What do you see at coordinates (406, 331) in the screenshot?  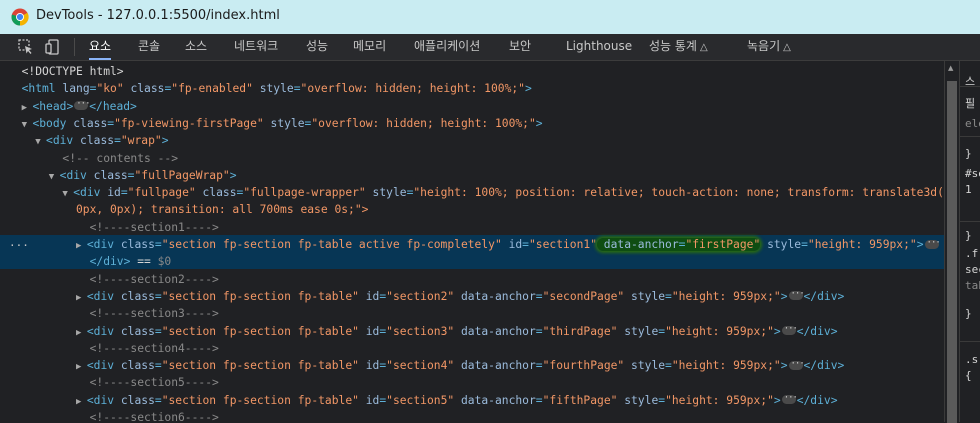 I see `attribute: id="section3"` at bounding box center [406, 331].